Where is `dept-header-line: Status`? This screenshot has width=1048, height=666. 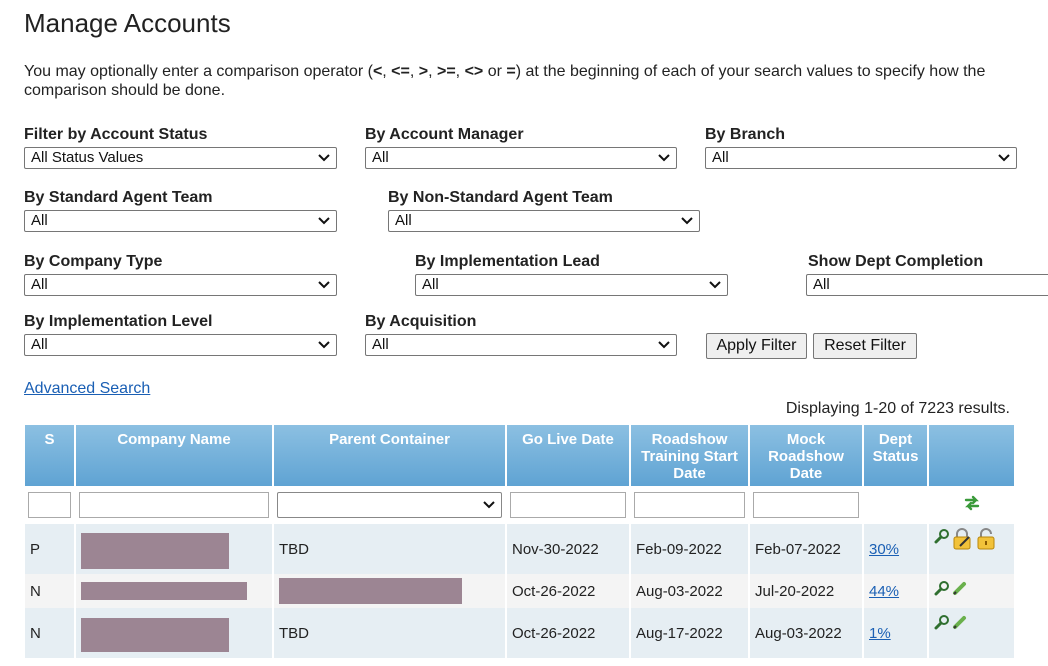
dept-header-line: Status is located at coordinates (895, 456).